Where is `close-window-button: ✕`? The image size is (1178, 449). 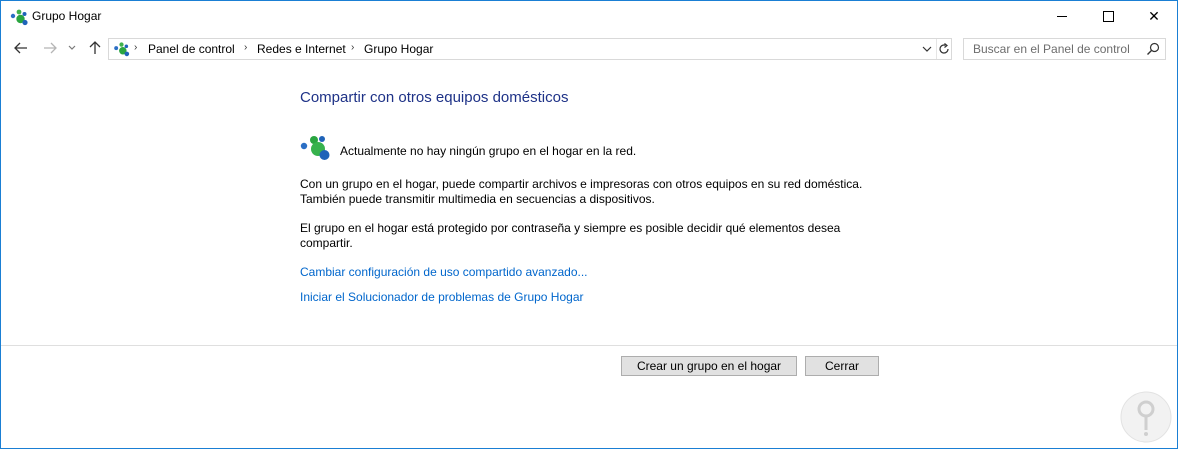
close-window-button: ✕ is located at coordinates (1154, 16).